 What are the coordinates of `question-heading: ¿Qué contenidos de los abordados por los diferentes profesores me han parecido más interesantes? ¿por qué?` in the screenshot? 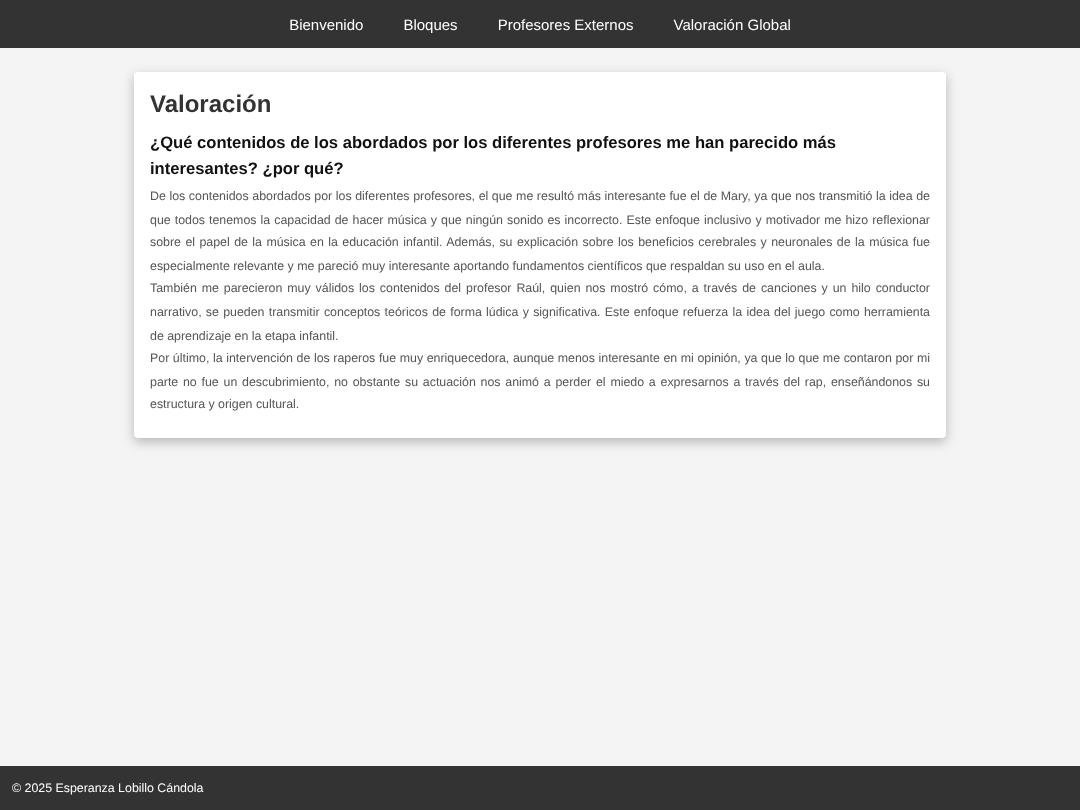 It's located at (494, 156).